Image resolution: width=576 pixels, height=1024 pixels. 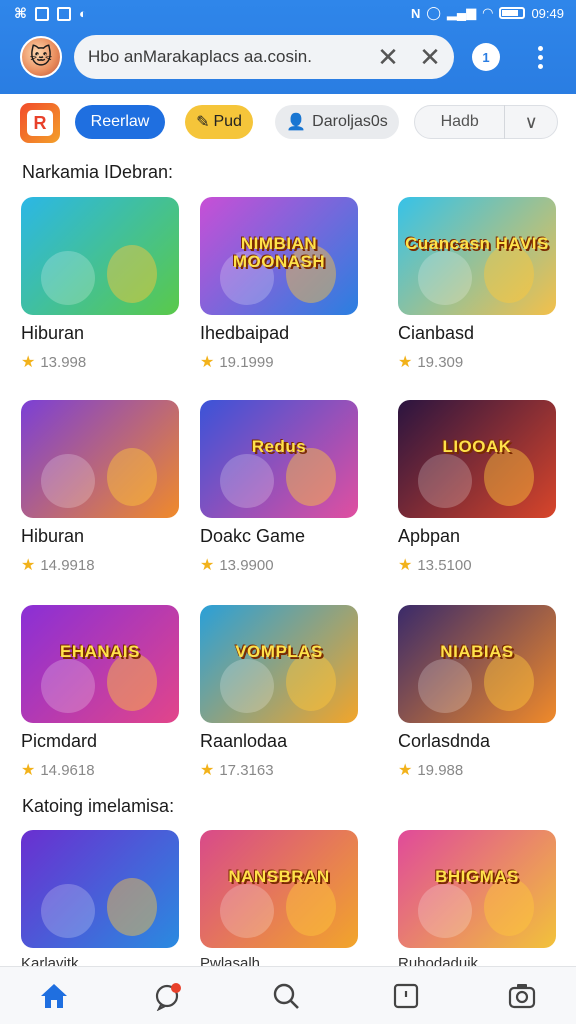 I want to click on rating-value: 19.309, so click(x=440, y=362).